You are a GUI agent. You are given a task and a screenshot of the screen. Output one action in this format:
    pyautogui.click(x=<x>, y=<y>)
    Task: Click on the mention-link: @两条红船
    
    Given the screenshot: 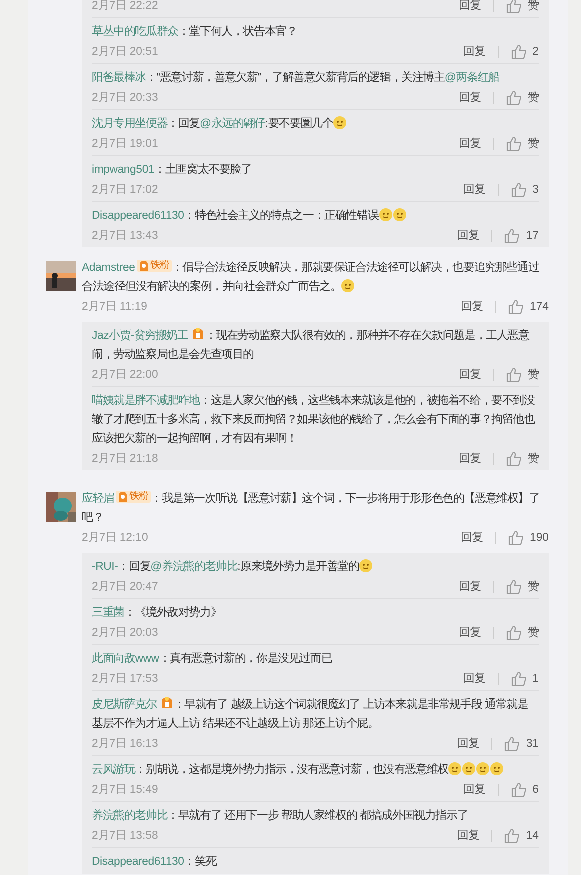 What is the action you would take?
    pyautogui.click(x=472, y=78)
    